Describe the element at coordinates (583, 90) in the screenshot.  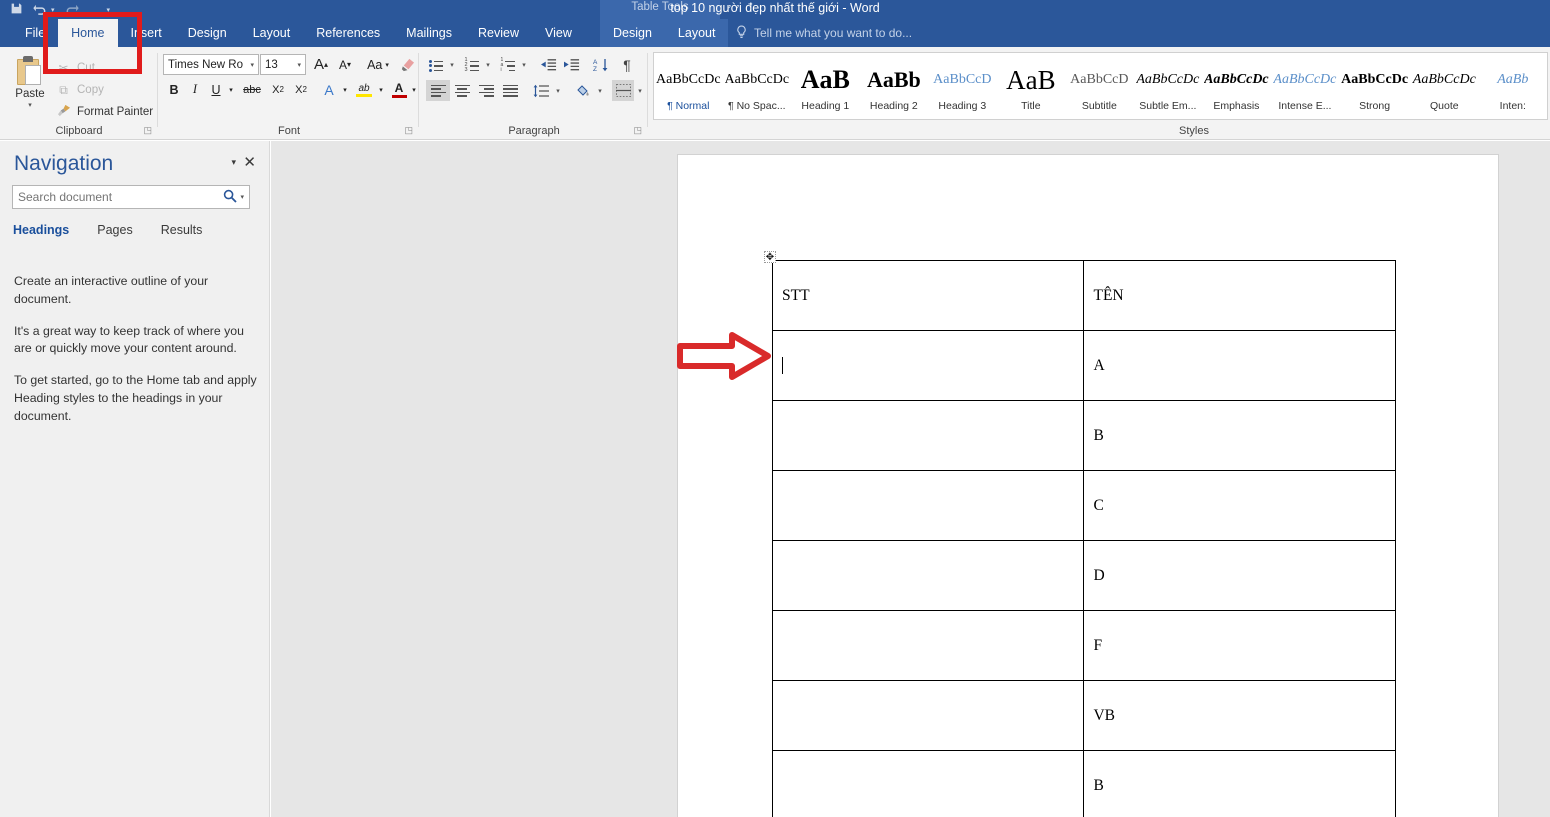
I see `shading-button` at that location.